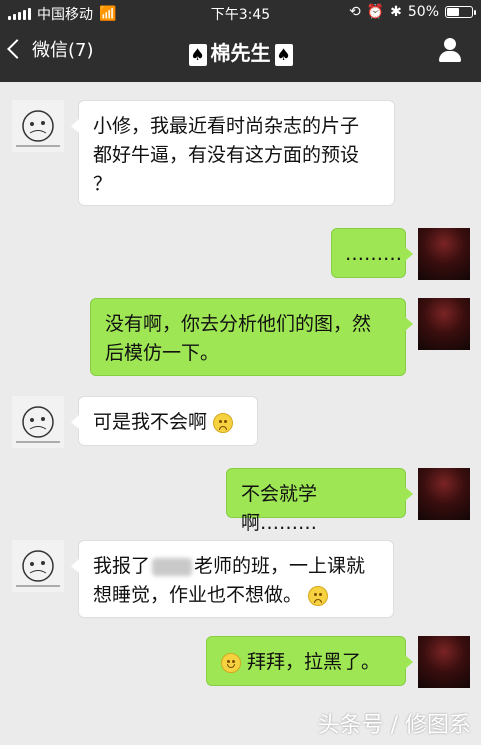 The width and height of the screenshot is (481, 745). Describe the element at coordinates (198, 595) in the screenshot. I see `message-text: 想睡觉，作业也不想做。` at that location.